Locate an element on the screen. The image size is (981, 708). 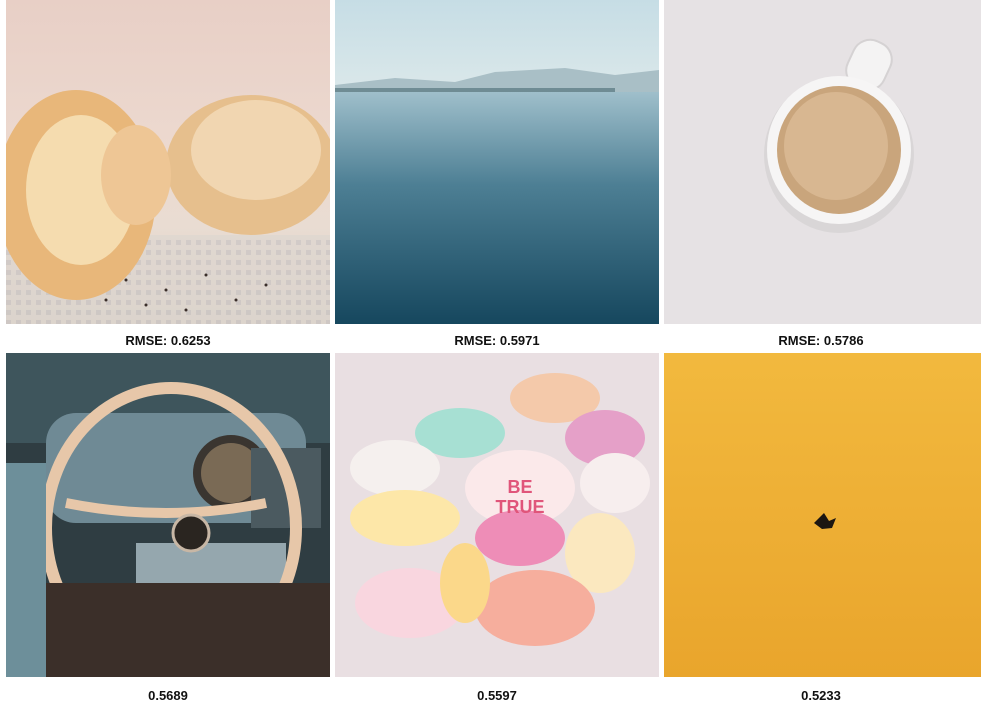
caption-3: RMSE: 0.5786 is located at coordinates (821, 340).